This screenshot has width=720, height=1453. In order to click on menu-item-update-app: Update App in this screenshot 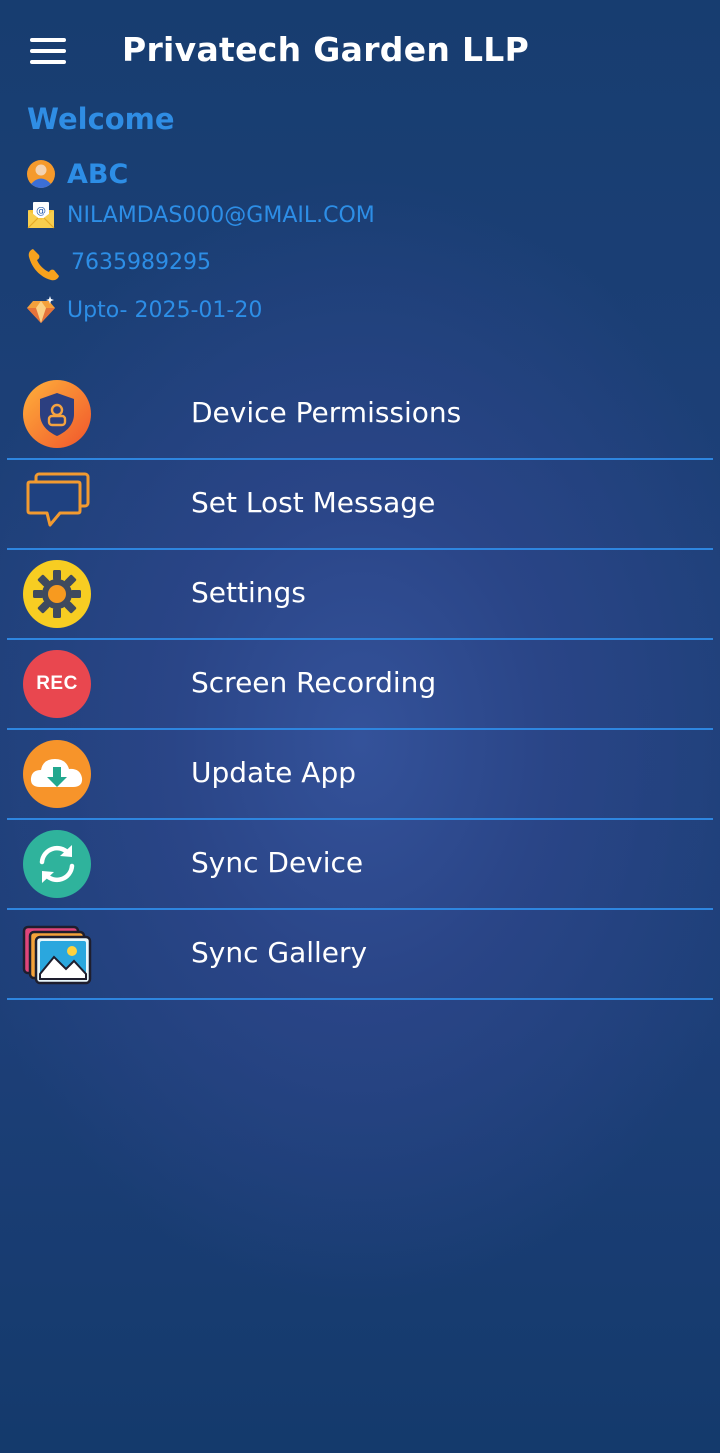, I will do `click(360, 775)`.